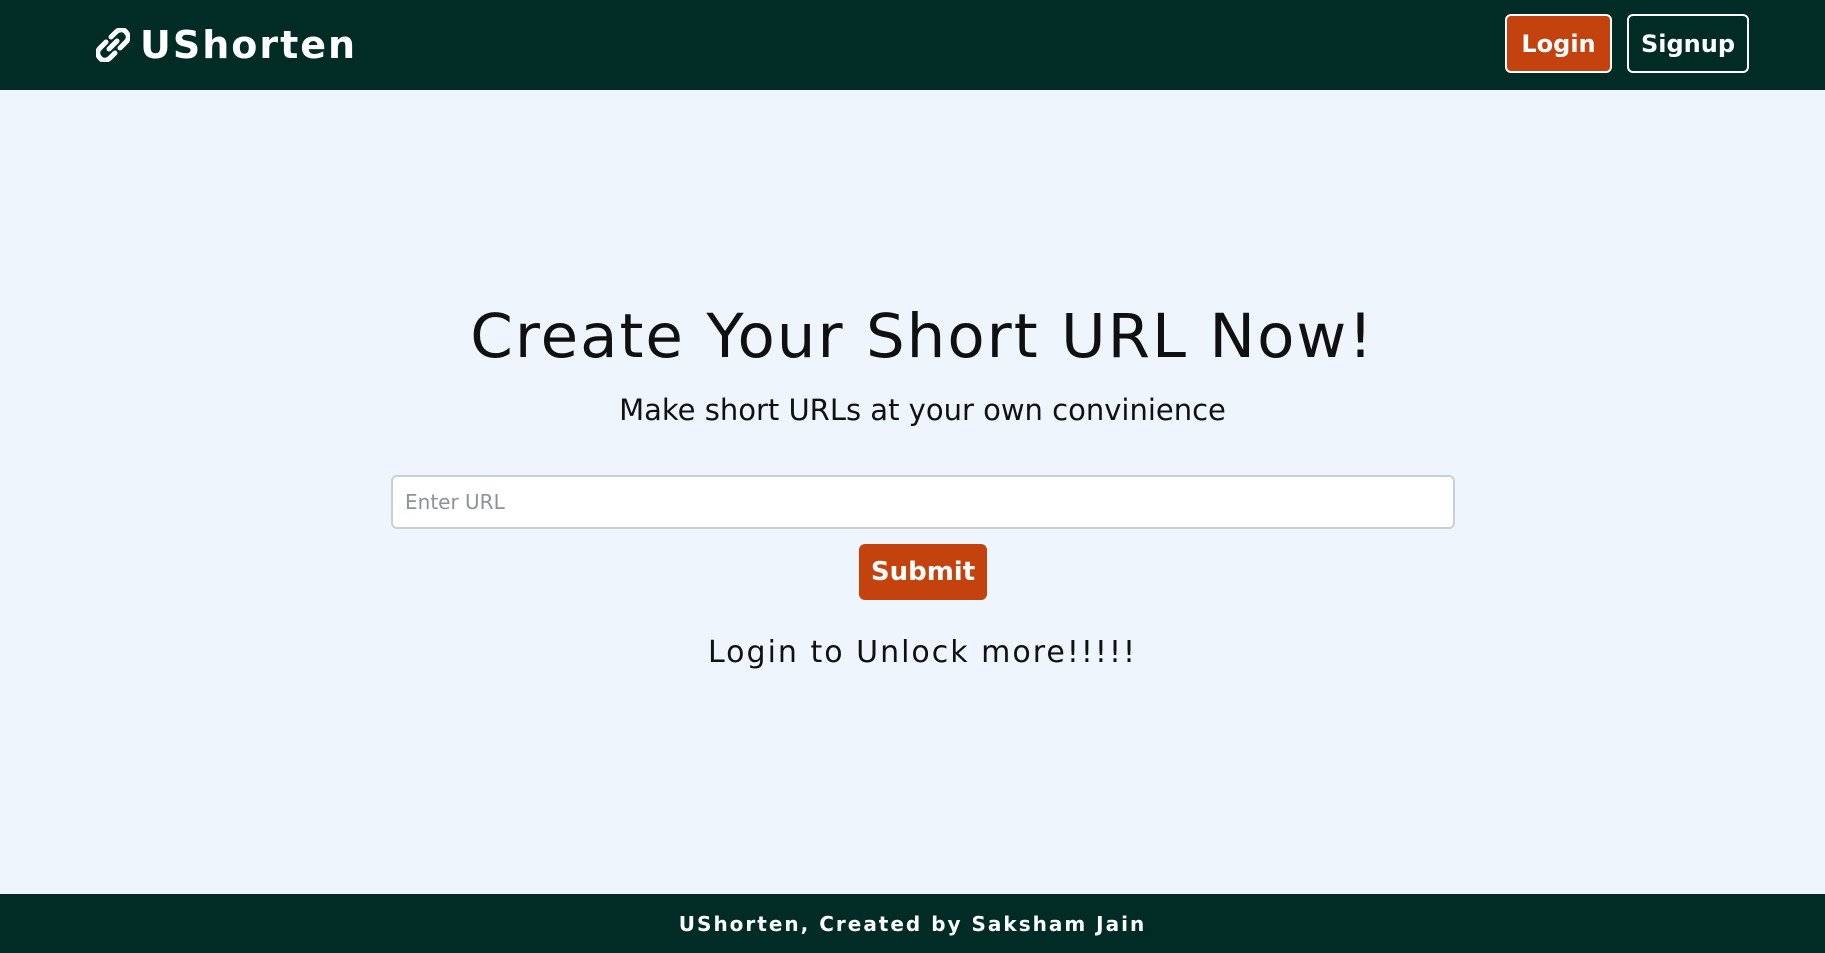 This screenshot has width=1825, height=953. Describe the element at coordinates (923, 572) in the screenshot. I see `submit-button: Submit` at that location.